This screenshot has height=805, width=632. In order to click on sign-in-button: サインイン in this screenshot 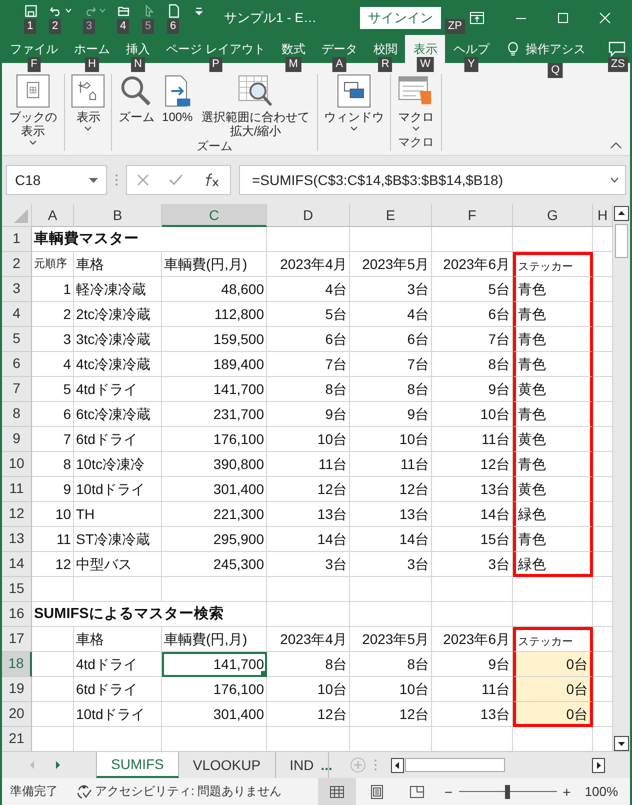, I will do `click(400, 17)`.